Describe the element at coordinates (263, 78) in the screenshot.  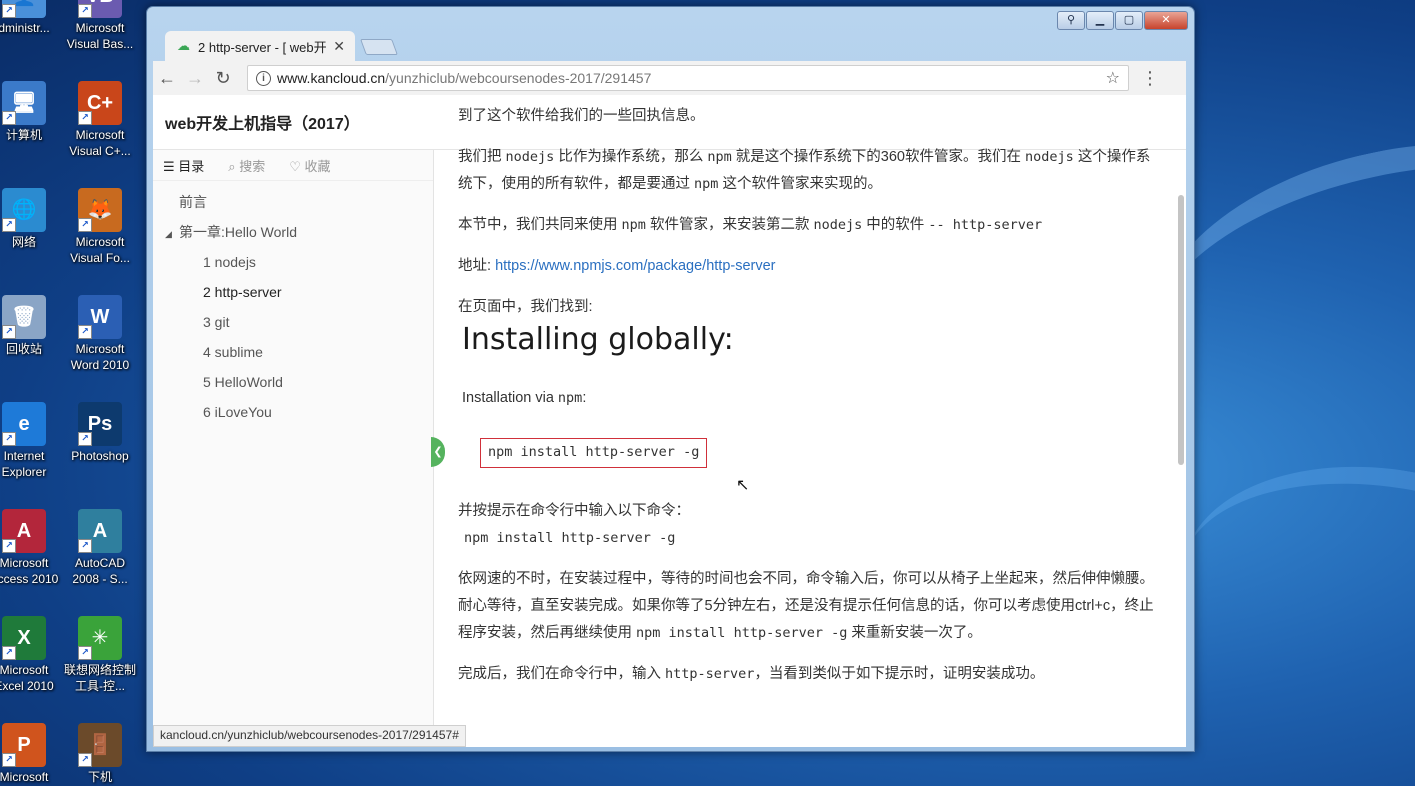
I see `info-icon: i` at that location.